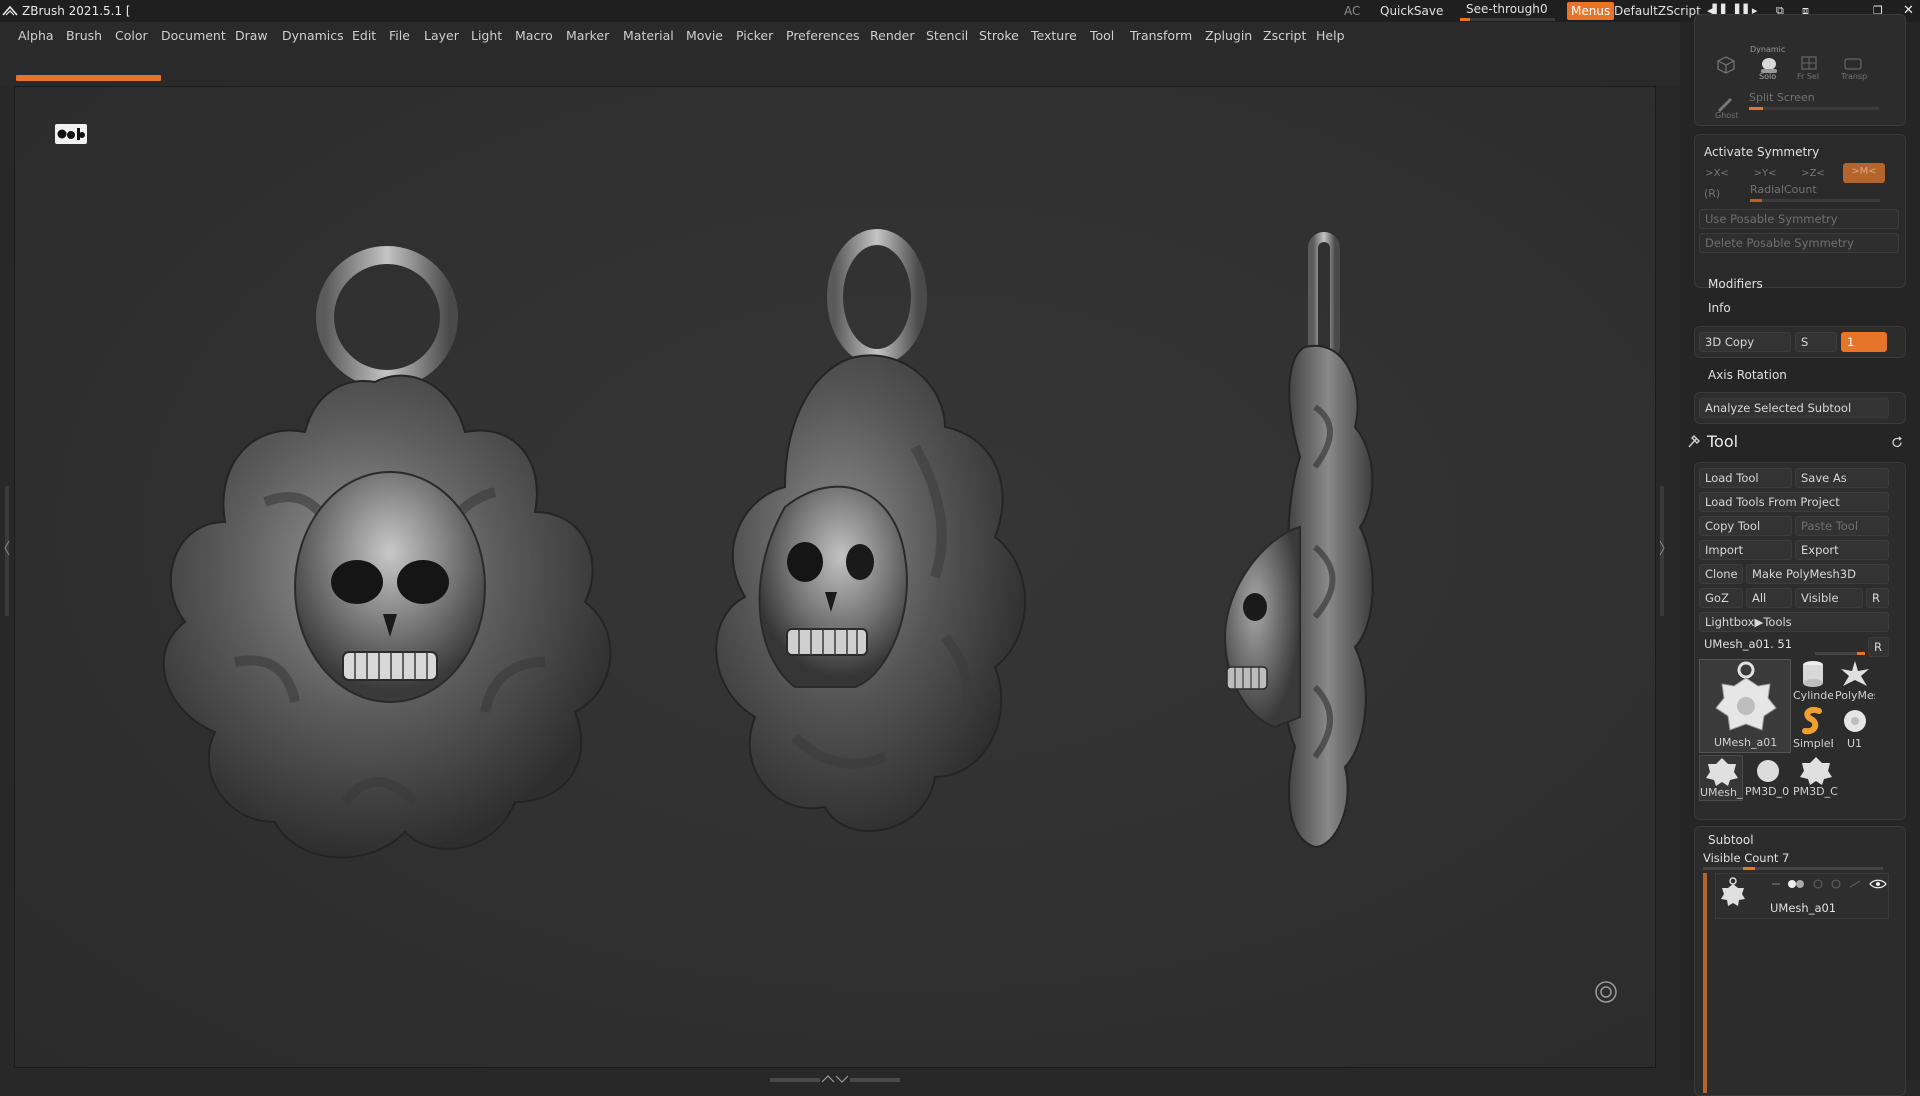 Image resolution: width=1920 pixels, height=1096 pixels. Describe the element at coordinates (1816, 342) in the screenshot. I see `3d-copy-s-button: S` at that location.